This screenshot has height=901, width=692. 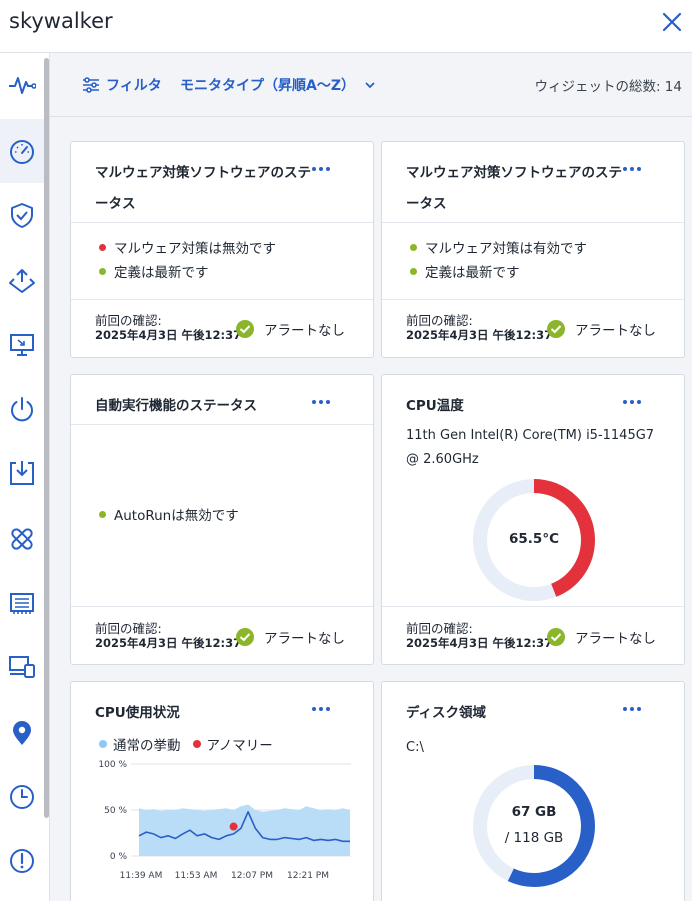 I want to click on download-icon, so click(x=22, y=473).